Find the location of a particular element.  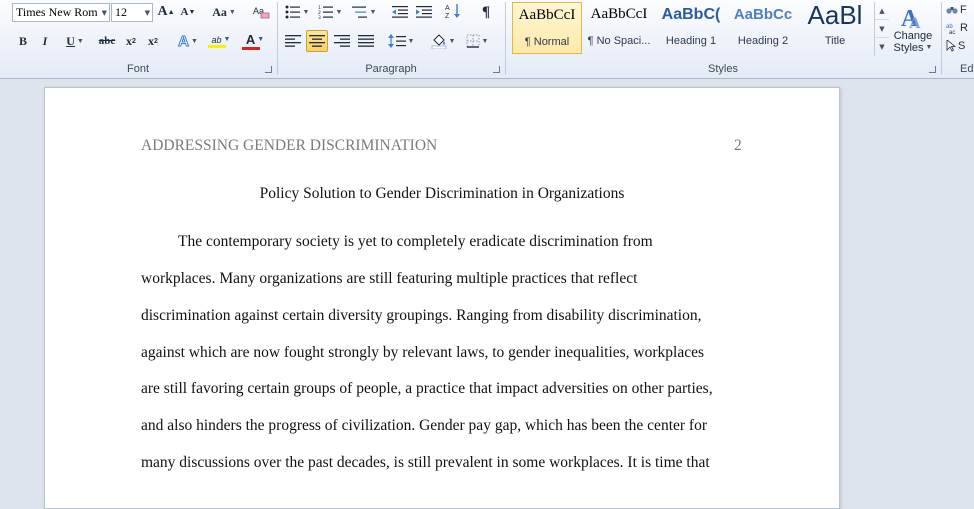

shading-button: ▼ is located at coordinates (443, 41).